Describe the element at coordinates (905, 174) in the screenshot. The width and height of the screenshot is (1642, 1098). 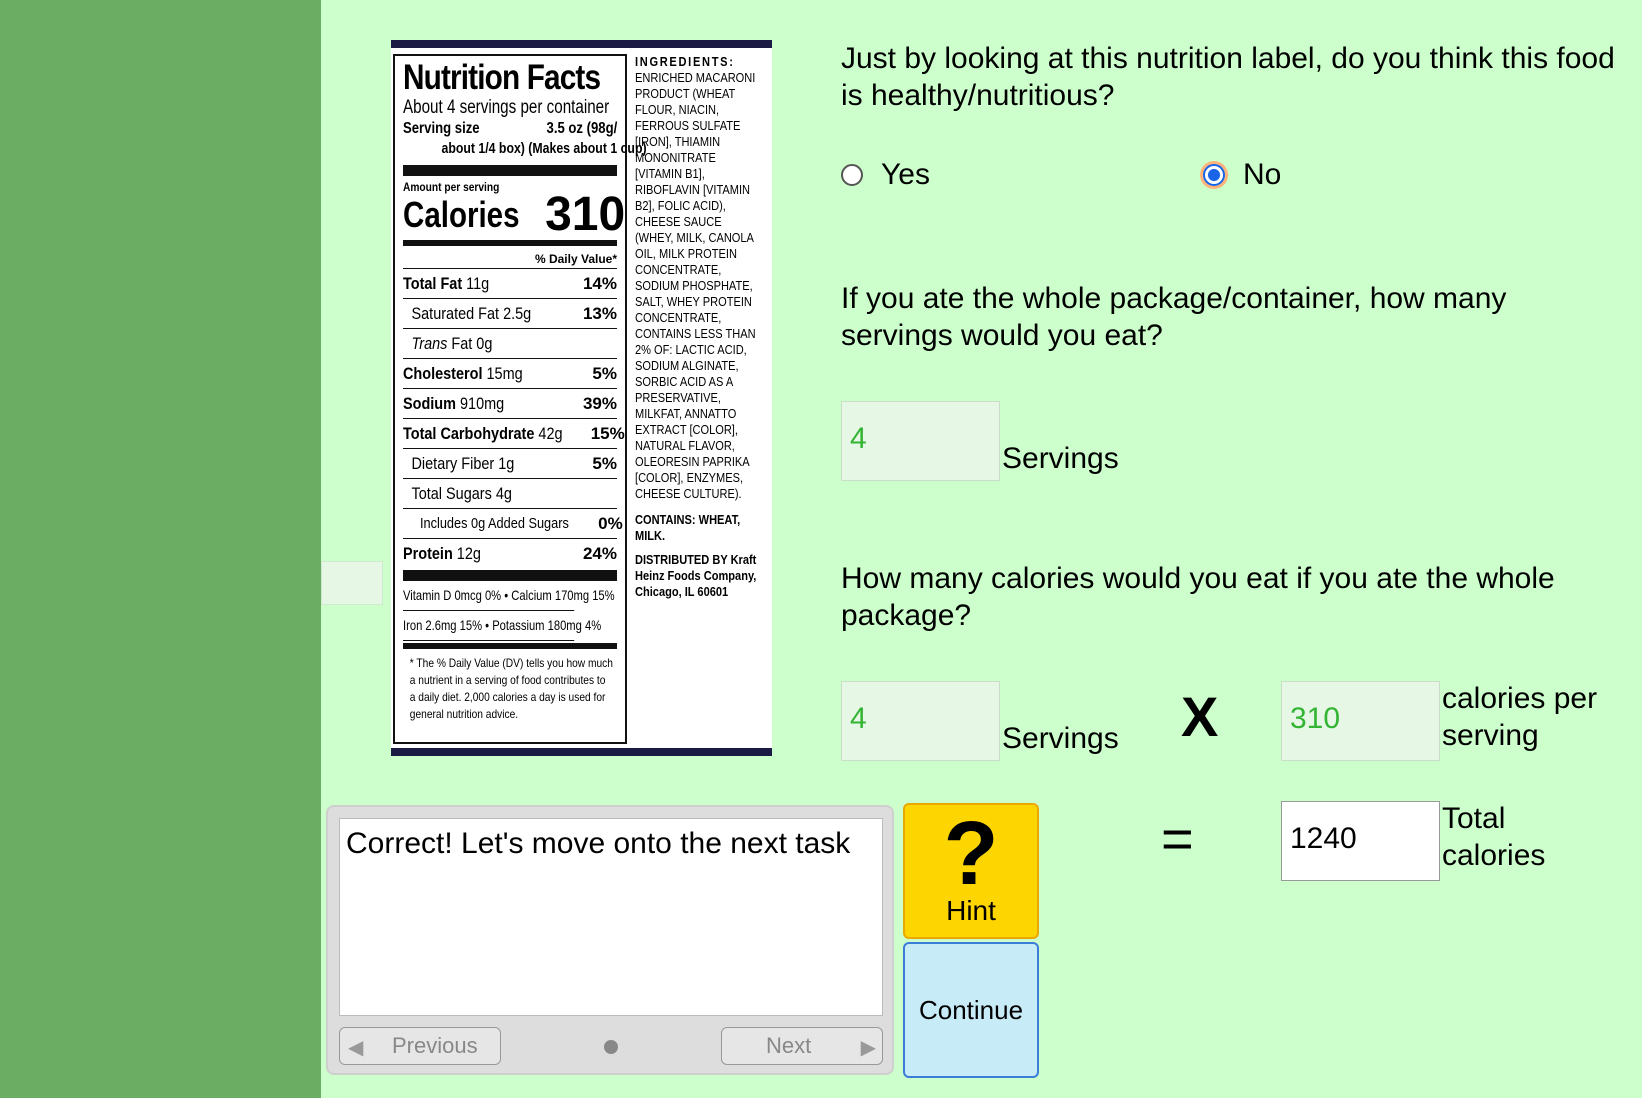
I see `radio-yes-label: Yes` at that location.